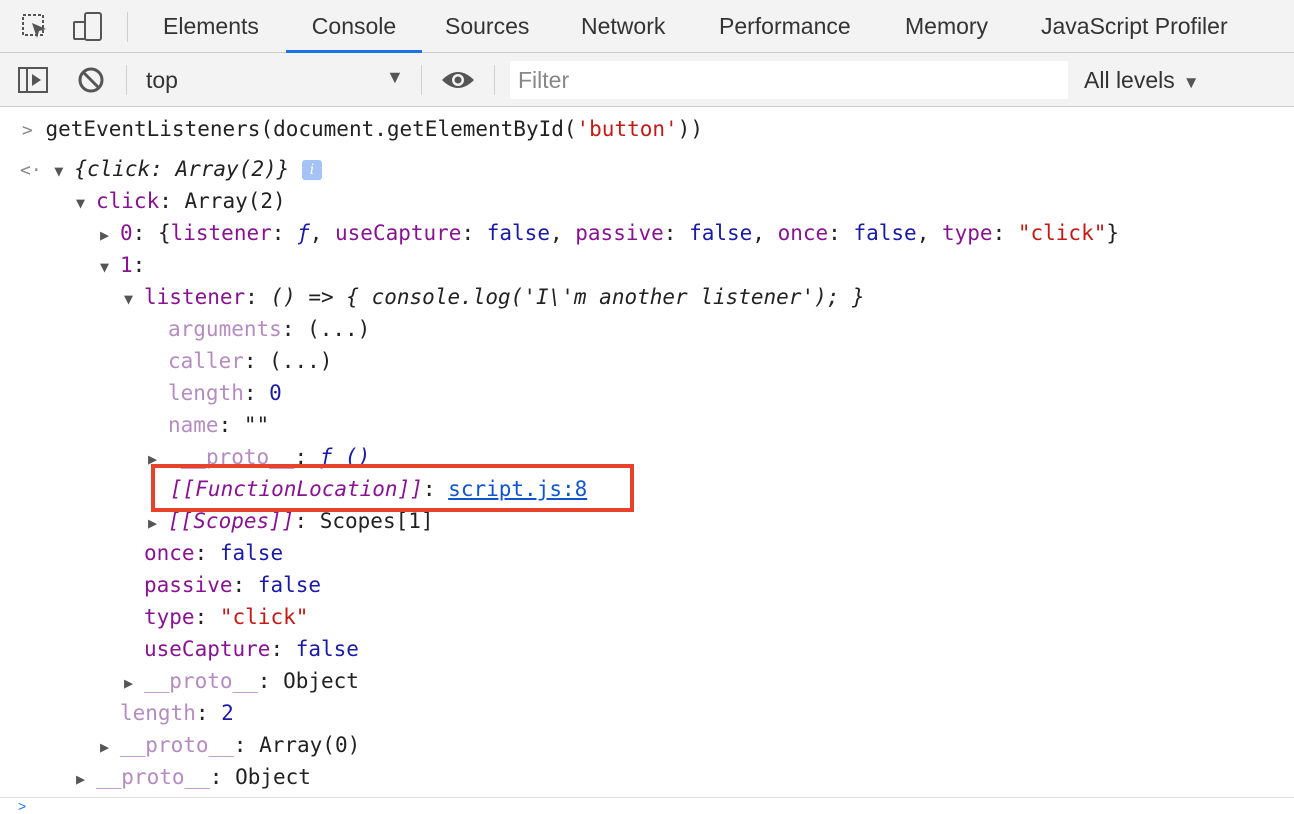  What do you see at coordinates (1129, 80) in the screenshot?
I see `log-levels-label: All levels` at bounding box center [1129, 80].